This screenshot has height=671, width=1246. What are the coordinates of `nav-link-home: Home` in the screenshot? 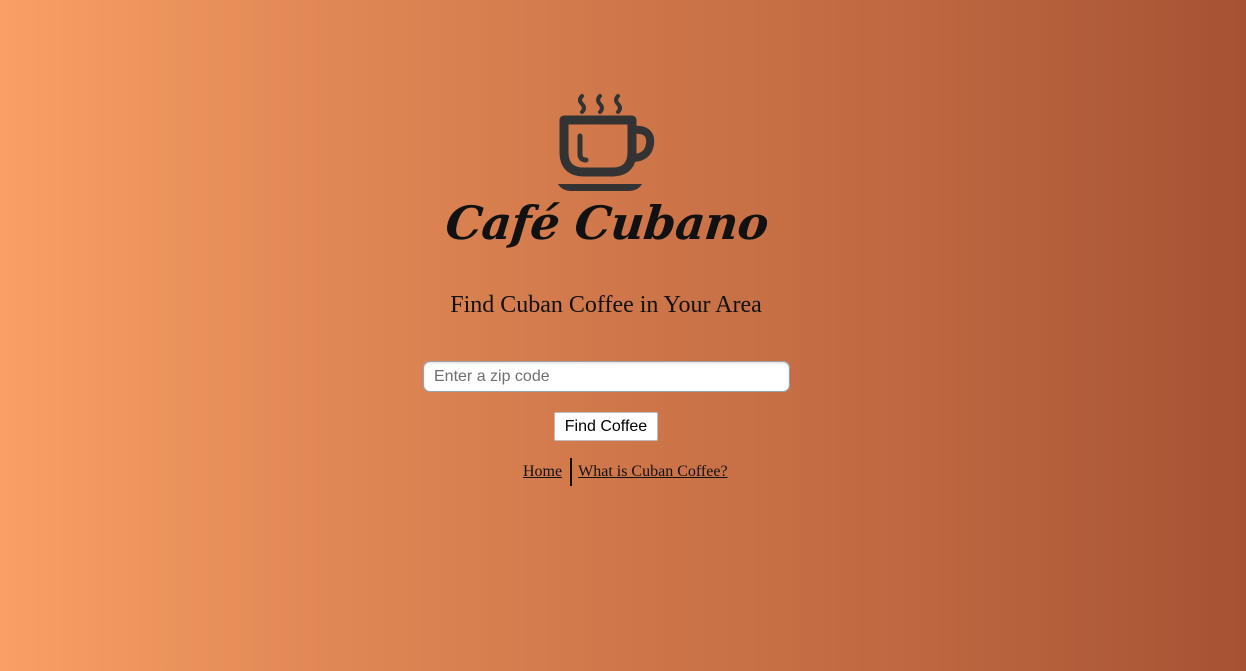 It's located at (542, 472).